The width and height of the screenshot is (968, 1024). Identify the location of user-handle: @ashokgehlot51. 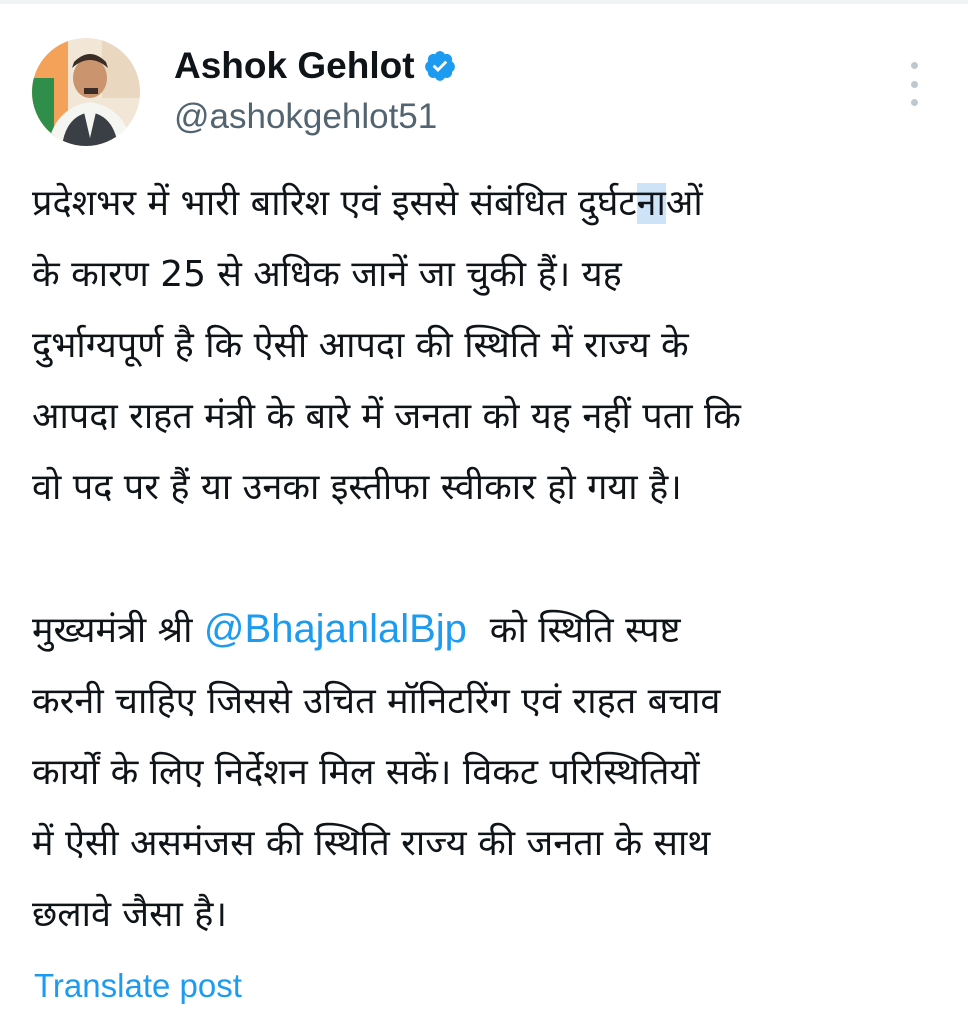
(305, 117).